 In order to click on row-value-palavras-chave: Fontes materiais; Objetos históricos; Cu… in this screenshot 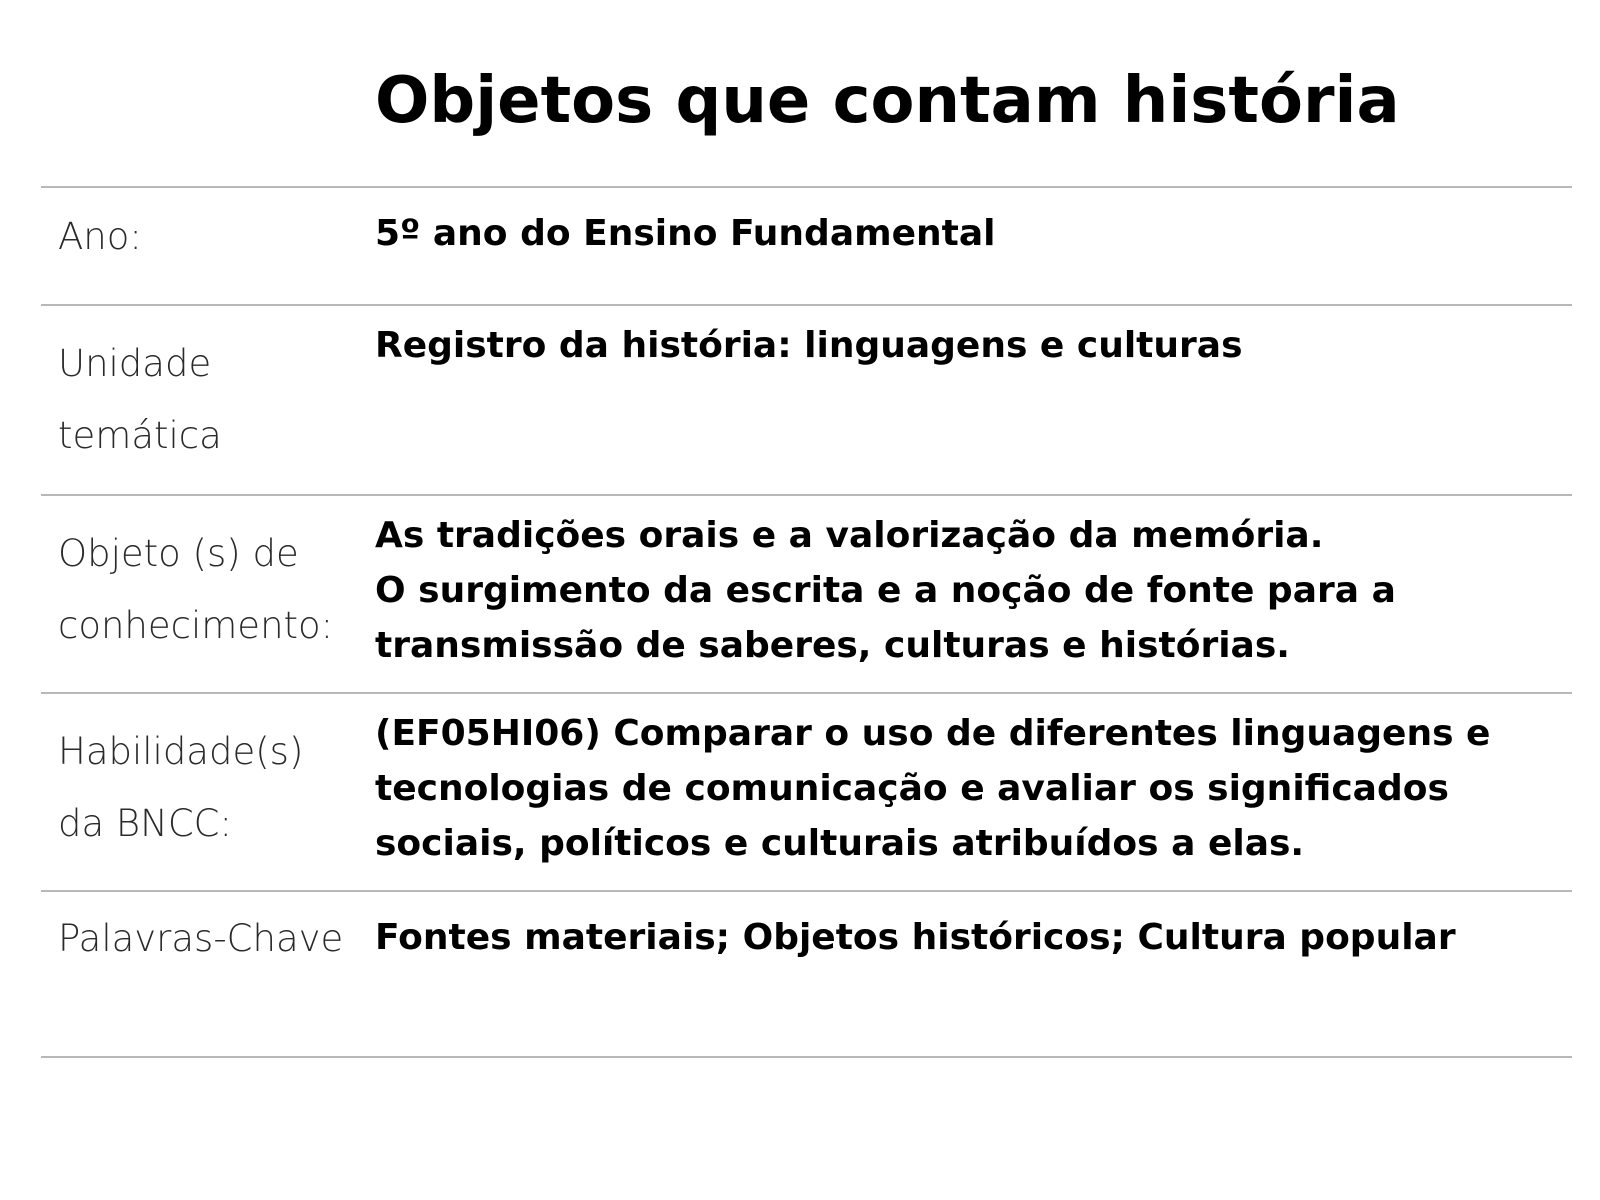, I will do `click(915, 937)`.